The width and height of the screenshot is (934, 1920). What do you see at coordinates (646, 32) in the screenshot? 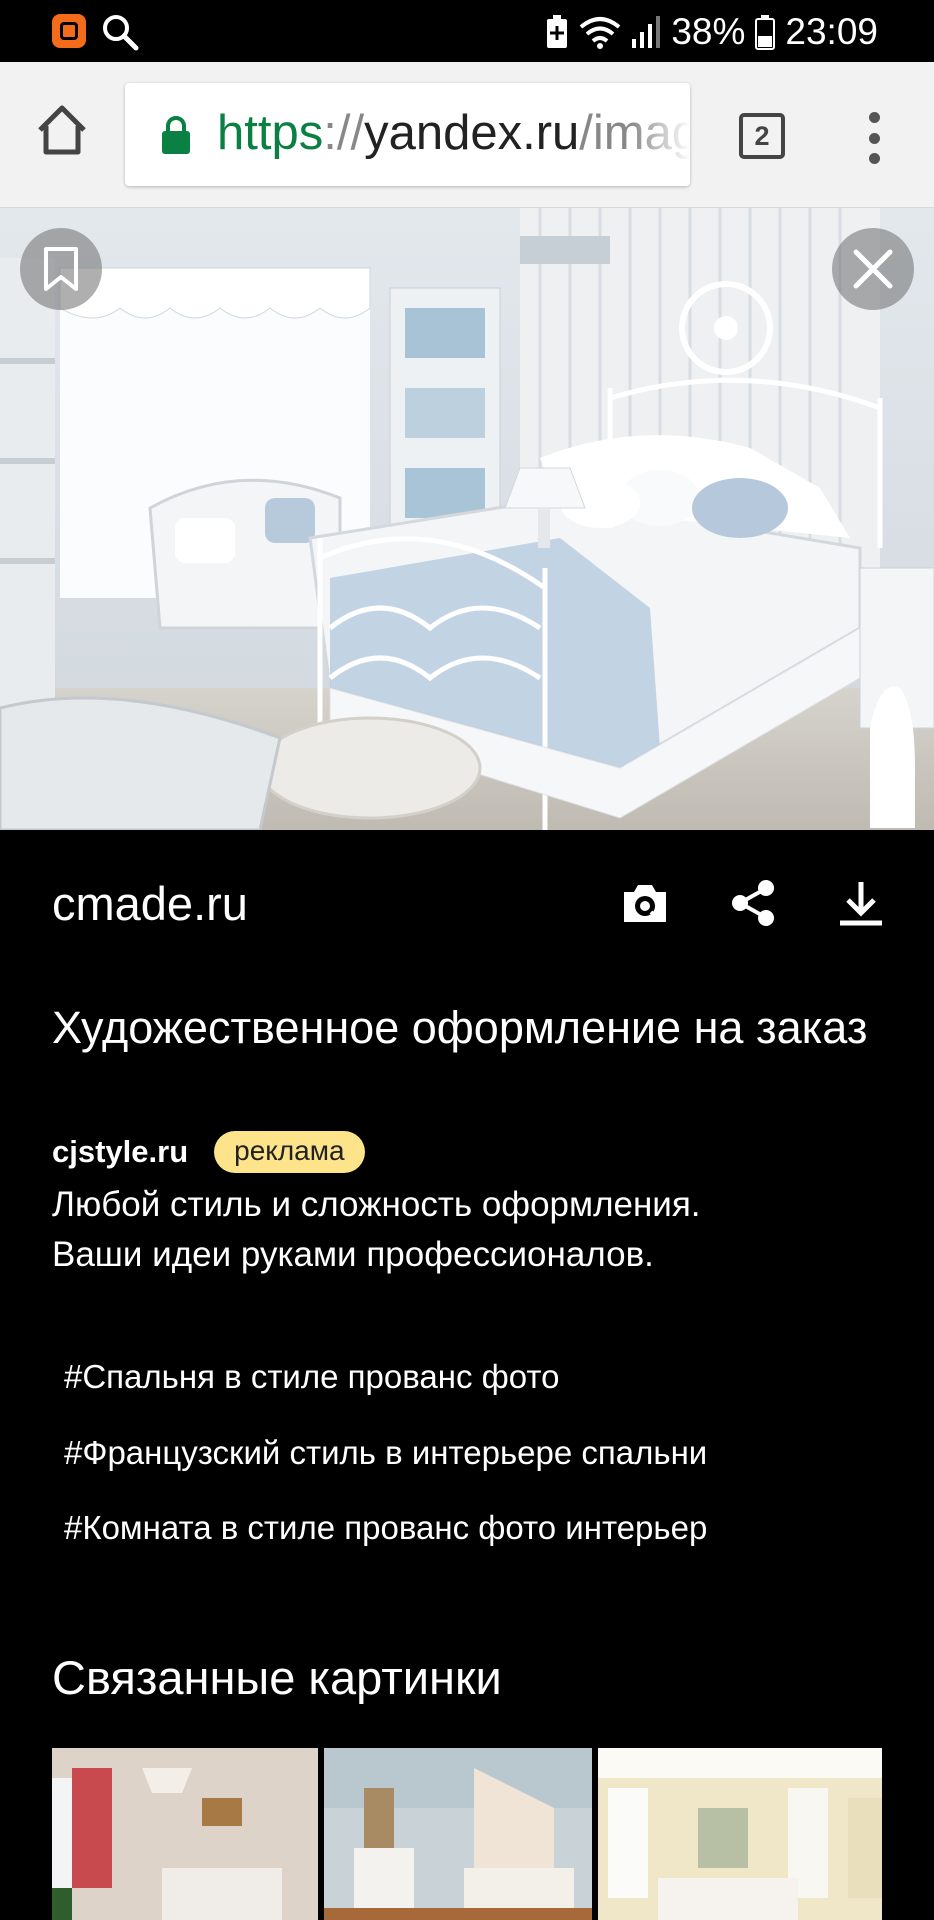
I see `signal-icon` at bounding box center [646, 32].